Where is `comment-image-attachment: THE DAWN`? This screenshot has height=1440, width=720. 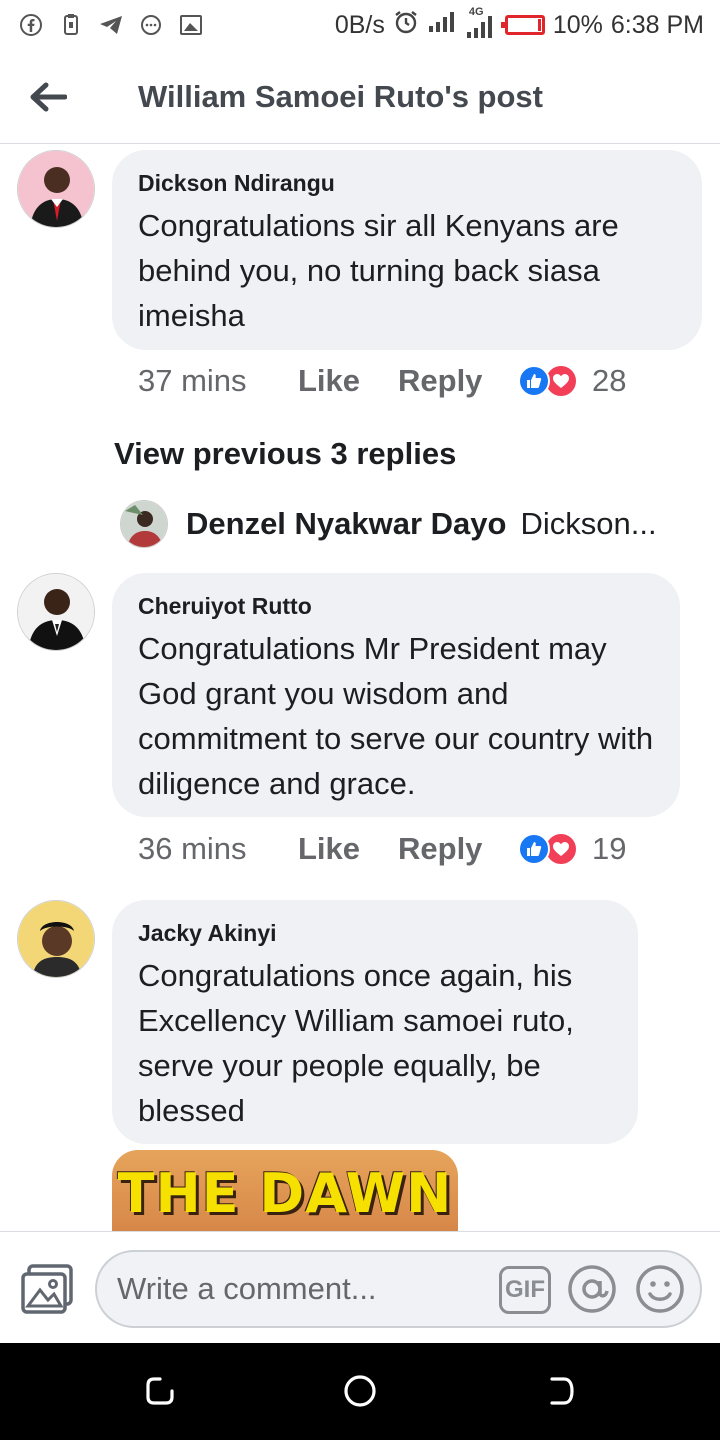
comment-image-attachment: THE DAWN is located at coordinates (285, 1190).